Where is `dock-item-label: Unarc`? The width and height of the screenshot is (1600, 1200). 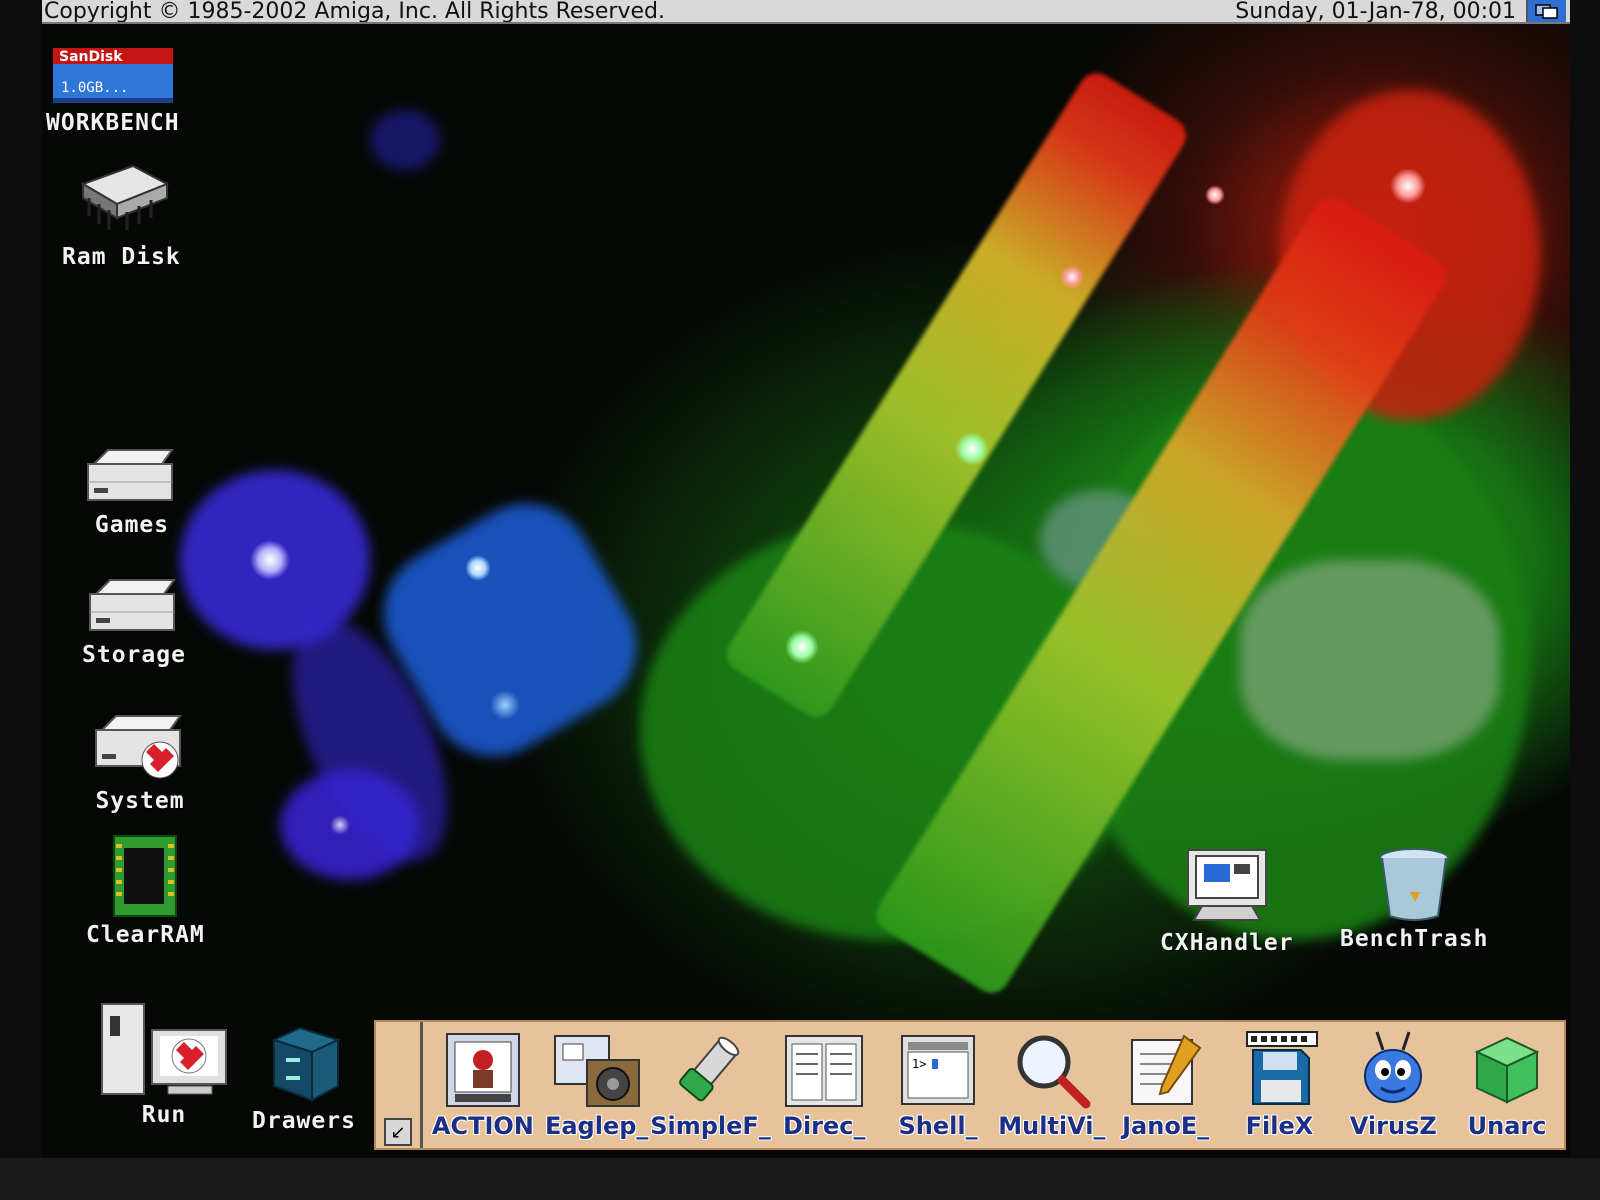
dock-item-label: Unarc is located at coordinates (1507, 1126).